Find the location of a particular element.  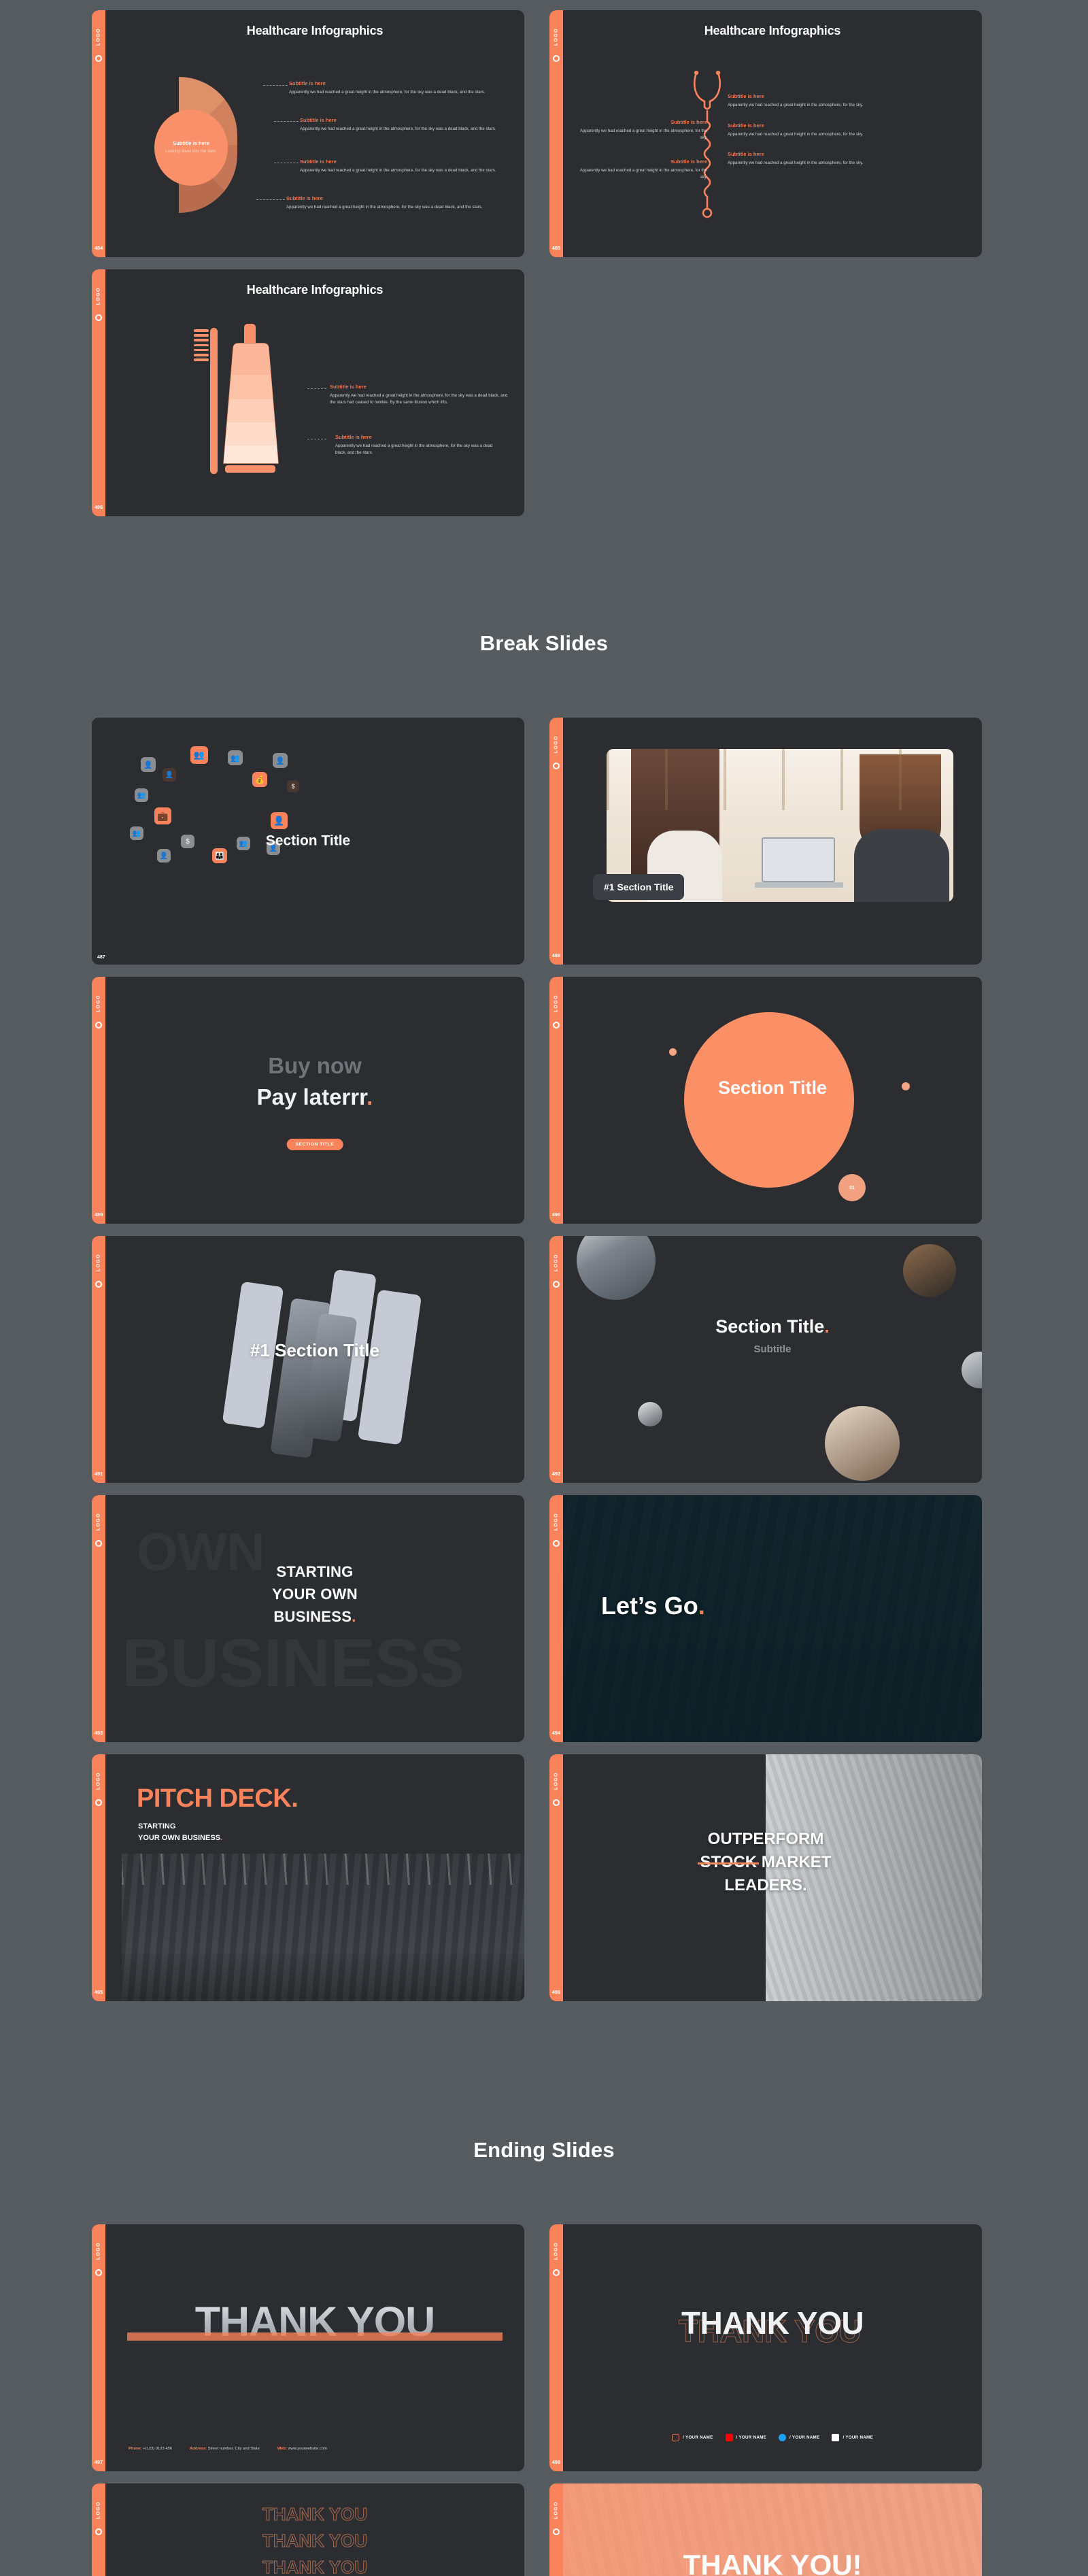

slide-rail: LOGO 500 is located at coordinates (556, 2529).